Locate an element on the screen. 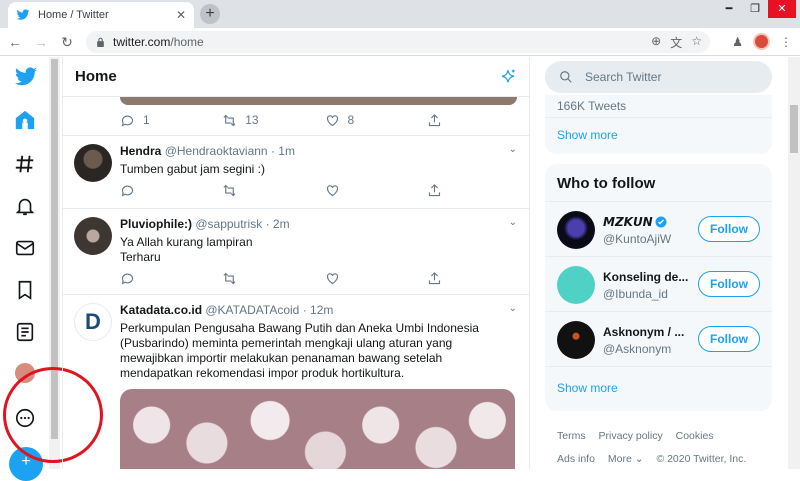  forward-arrow-icon: → is located at coordinates (41, 42).